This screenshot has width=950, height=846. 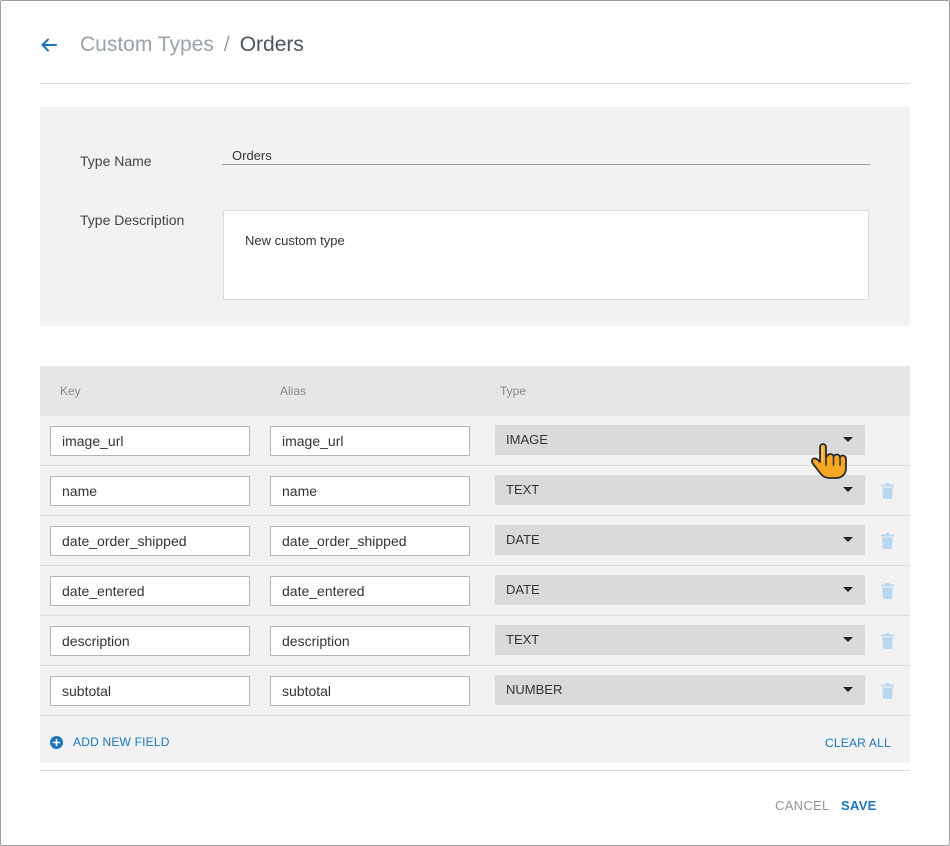 I want to click on column-header-key: Key, so click(x=70, y=391).